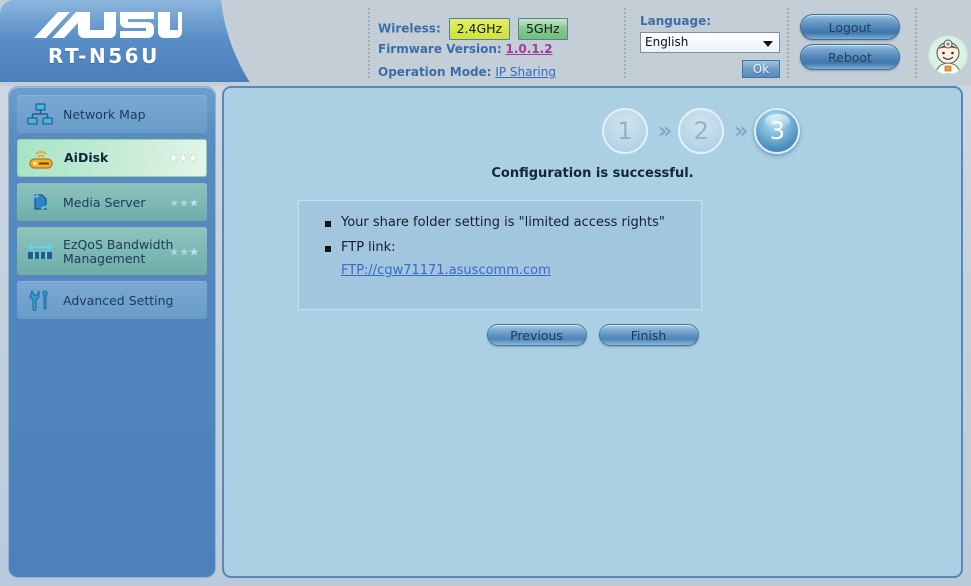 This screenshot has height=586, width=971. What do you see at coordinates (850, 57) in the screenshot?
I see `reboot-button: Reboot` at bounding box center [850, 57].